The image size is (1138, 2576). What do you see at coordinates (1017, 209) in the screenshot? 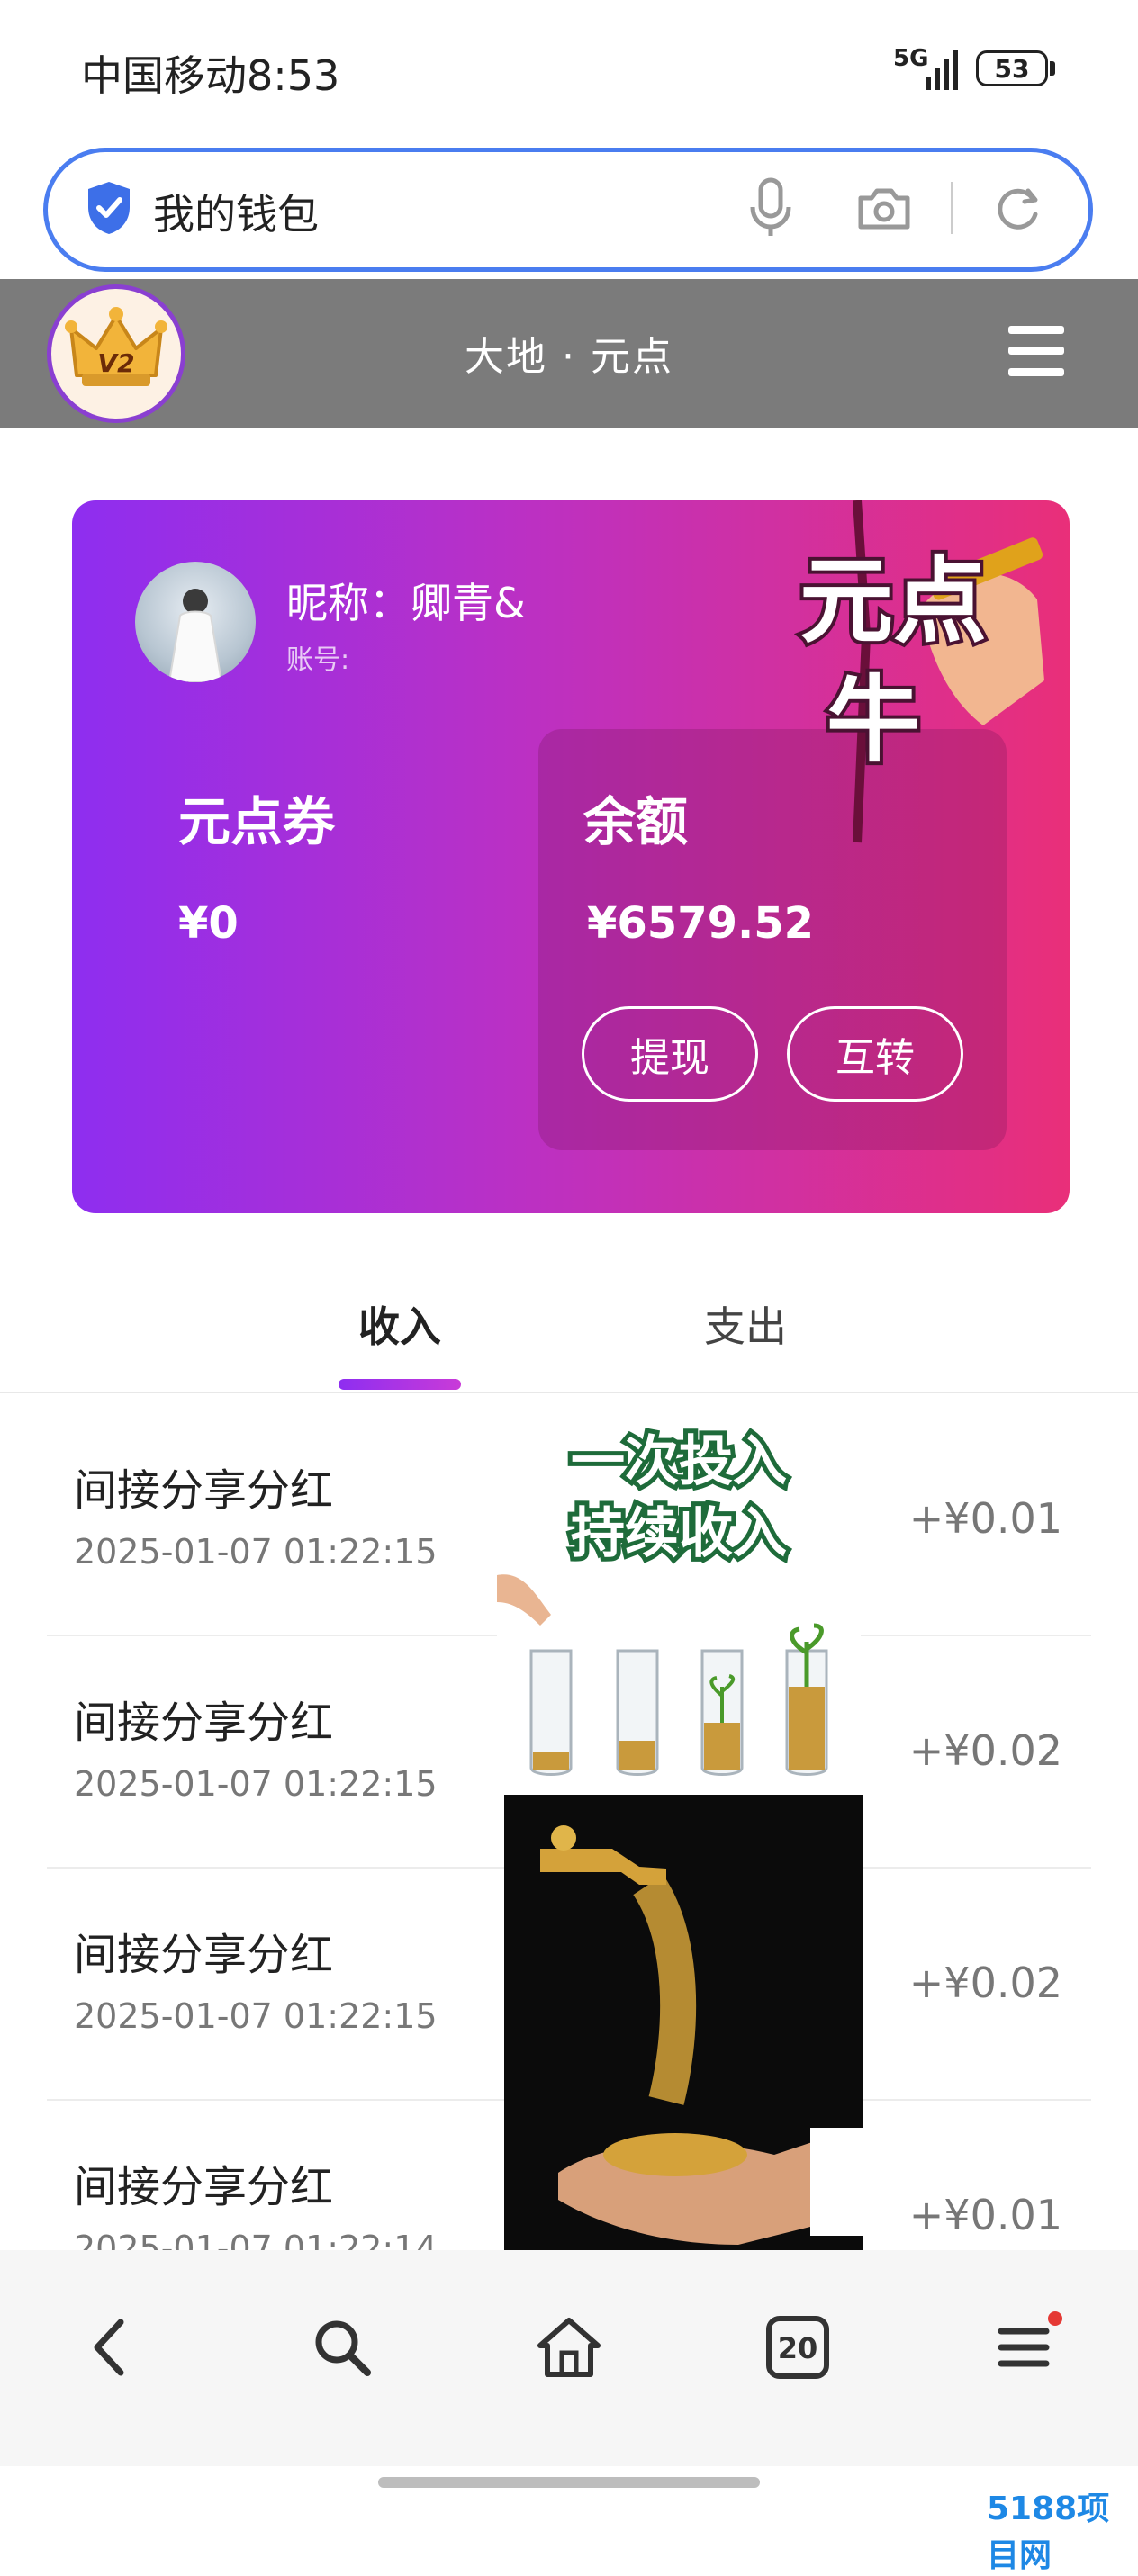
I see `refresh-icon` at bounding box center [1017, 209].